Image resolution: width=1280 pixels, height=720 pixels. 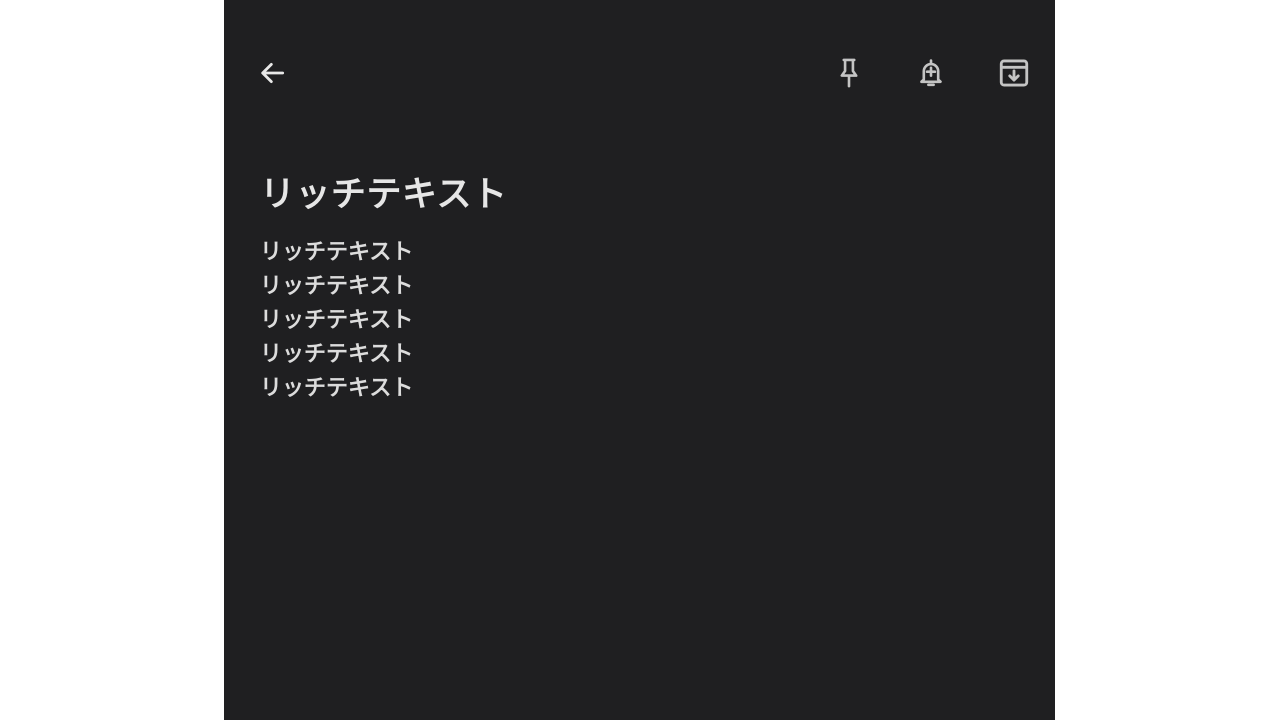 I want to click on add-alert-bell-icon, so click(x=931, y=73).